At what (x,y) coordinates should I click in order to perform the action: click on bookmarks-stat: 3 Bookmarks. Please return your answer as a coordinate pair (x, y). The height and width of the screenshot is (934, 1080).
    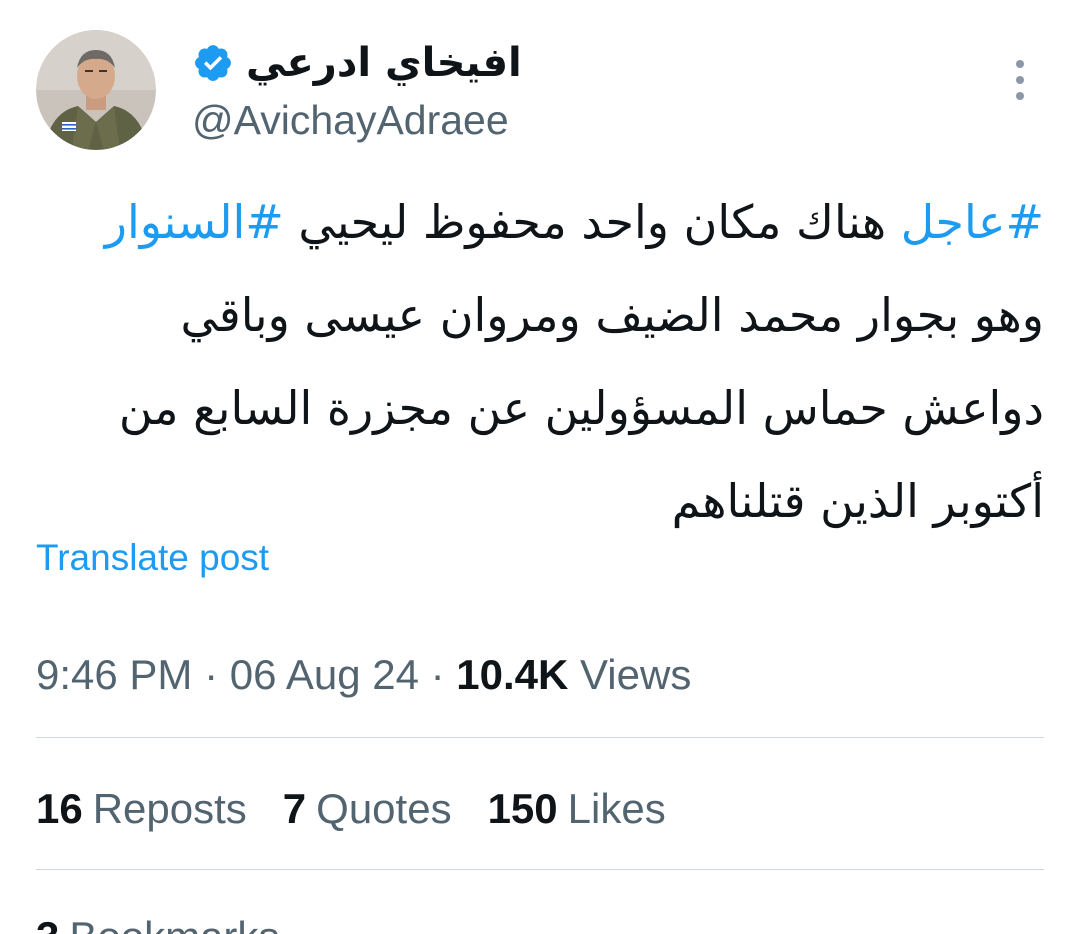
    Looking at the image, I should click on (157, 922).